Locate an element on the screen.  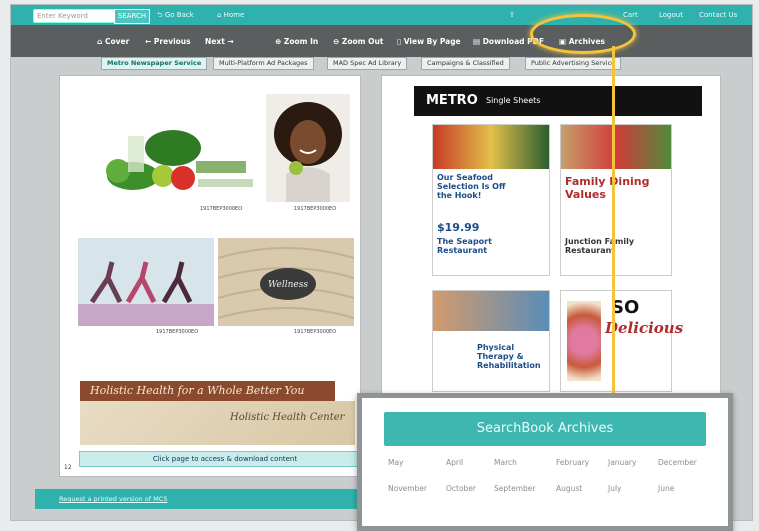
access-download-bar: Click page to access & download content is located at coordinates (225, 459).